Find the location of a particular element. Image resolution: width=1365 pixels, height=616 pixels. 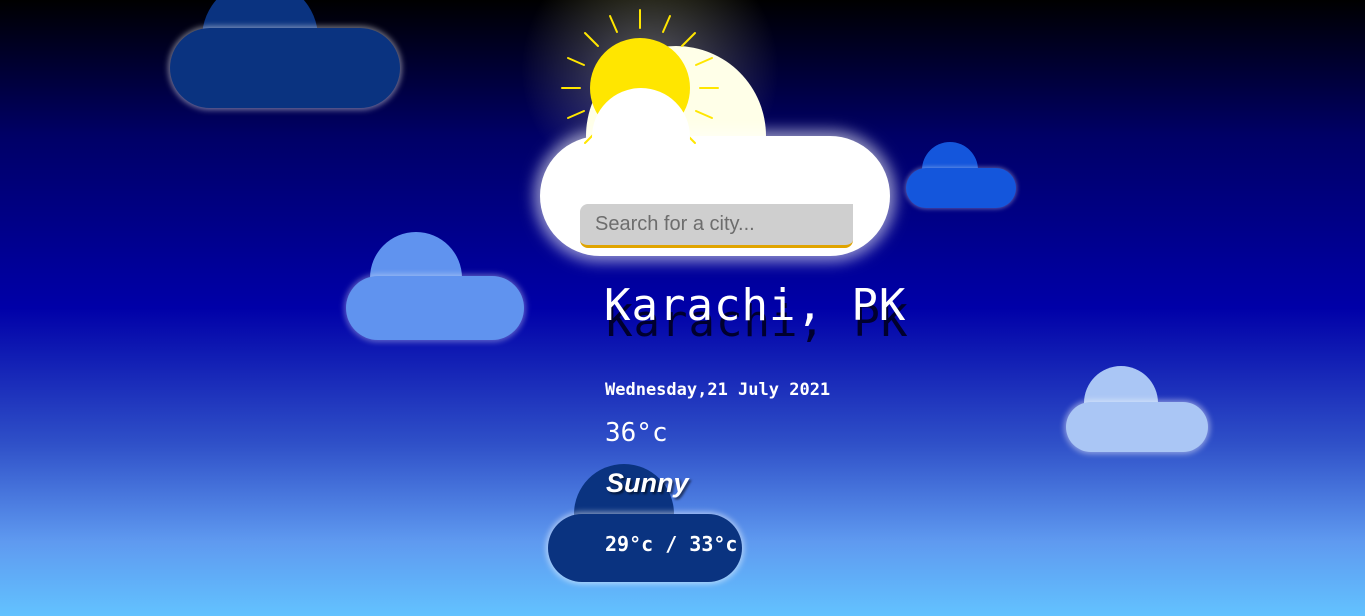

hi-low-temperature: 29°c / 33°c is located at coordinates (671, 544).